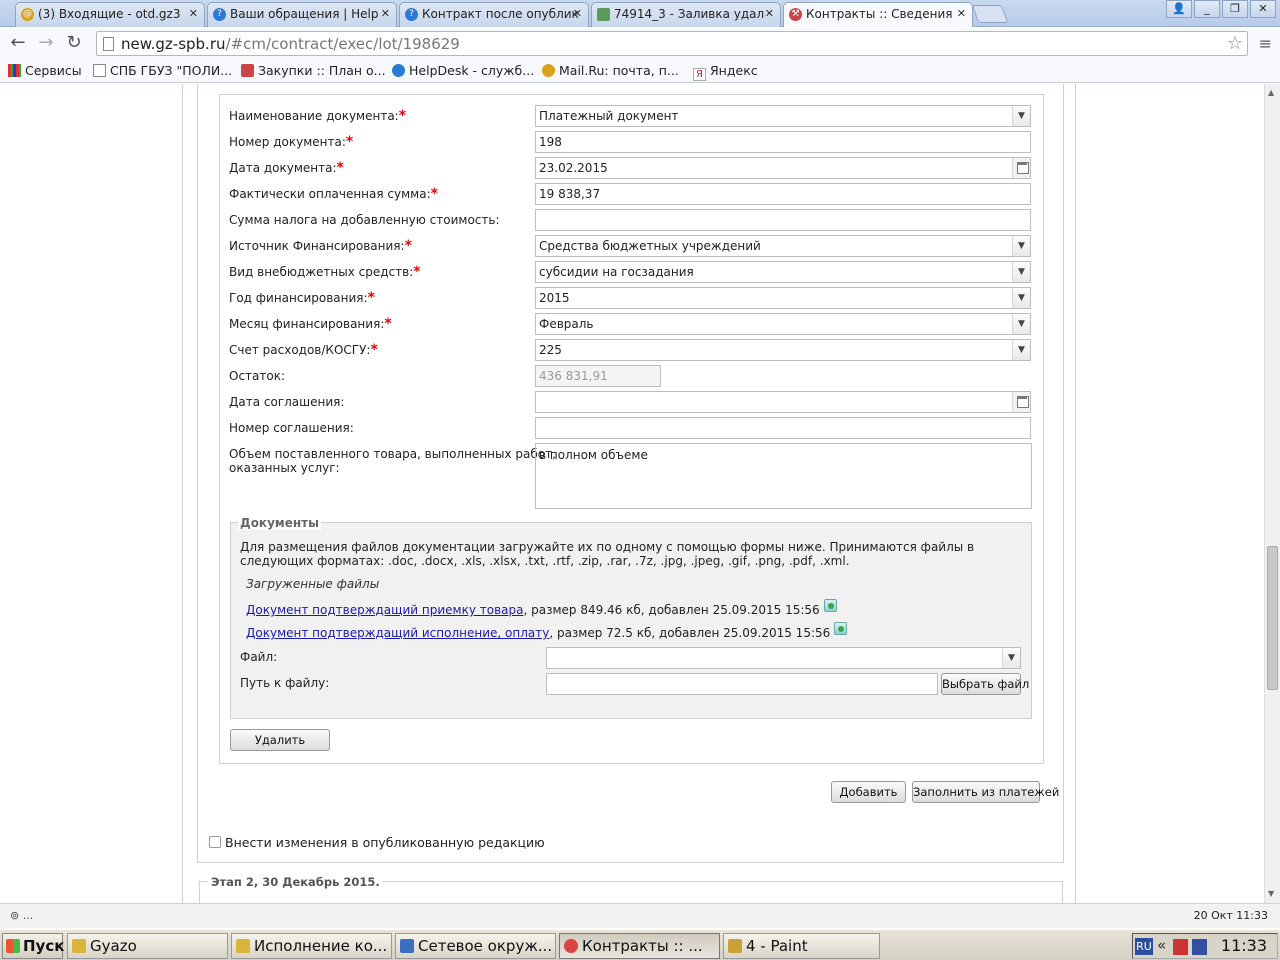 The height and width of the screenshot is (960, 1280). I want to click on status-datetime: 20 Окт 11:33, so click(1230, 915).